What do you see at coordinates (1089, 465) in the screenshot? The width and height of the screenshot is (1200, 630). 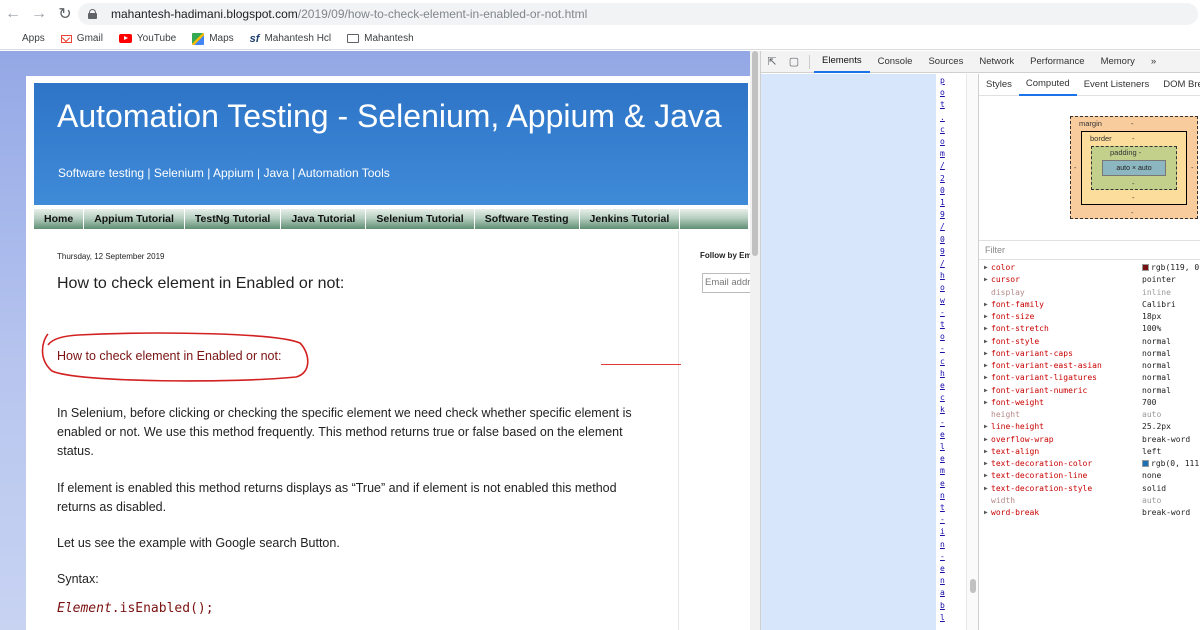 I see `computed-property-row: ▶ text-decoration-color rgb(0, 111` at bounding box center [1089, 465].